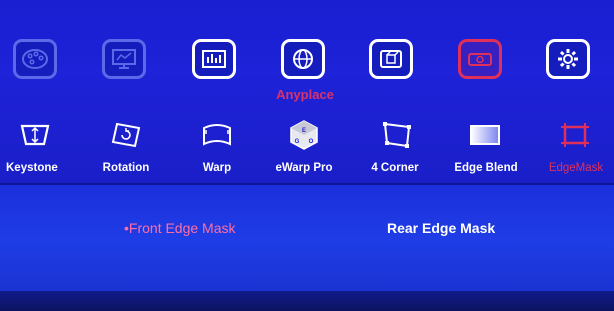 The height and width of the screenshot is (311, 614). Describe the element at coordinates (217, 135) in the screenshot. I see `warp-icon` at that location.